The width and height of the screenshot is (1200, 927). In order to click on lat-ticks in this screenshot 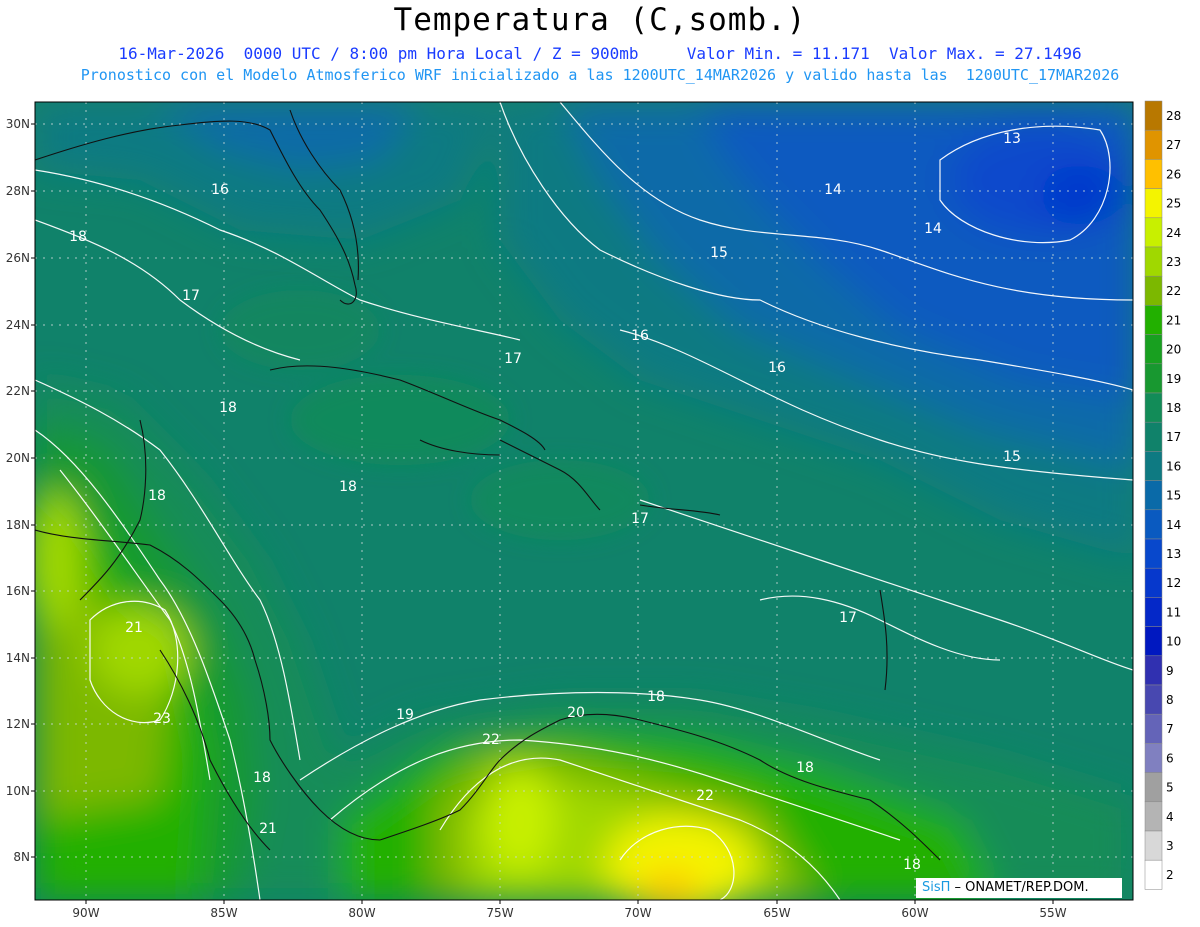, I will do `click(33, 490)`.